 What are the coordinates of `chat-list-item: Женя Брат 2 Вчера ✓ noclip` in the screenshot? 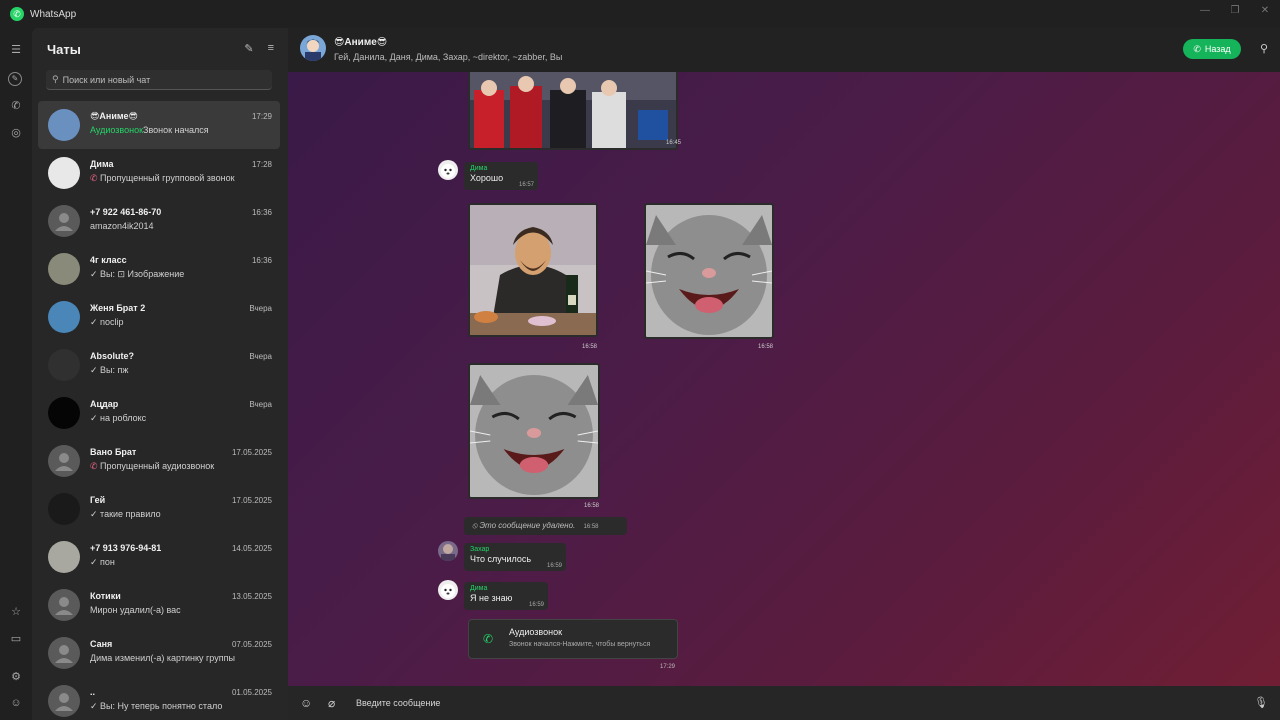 It's located at (159, 317).